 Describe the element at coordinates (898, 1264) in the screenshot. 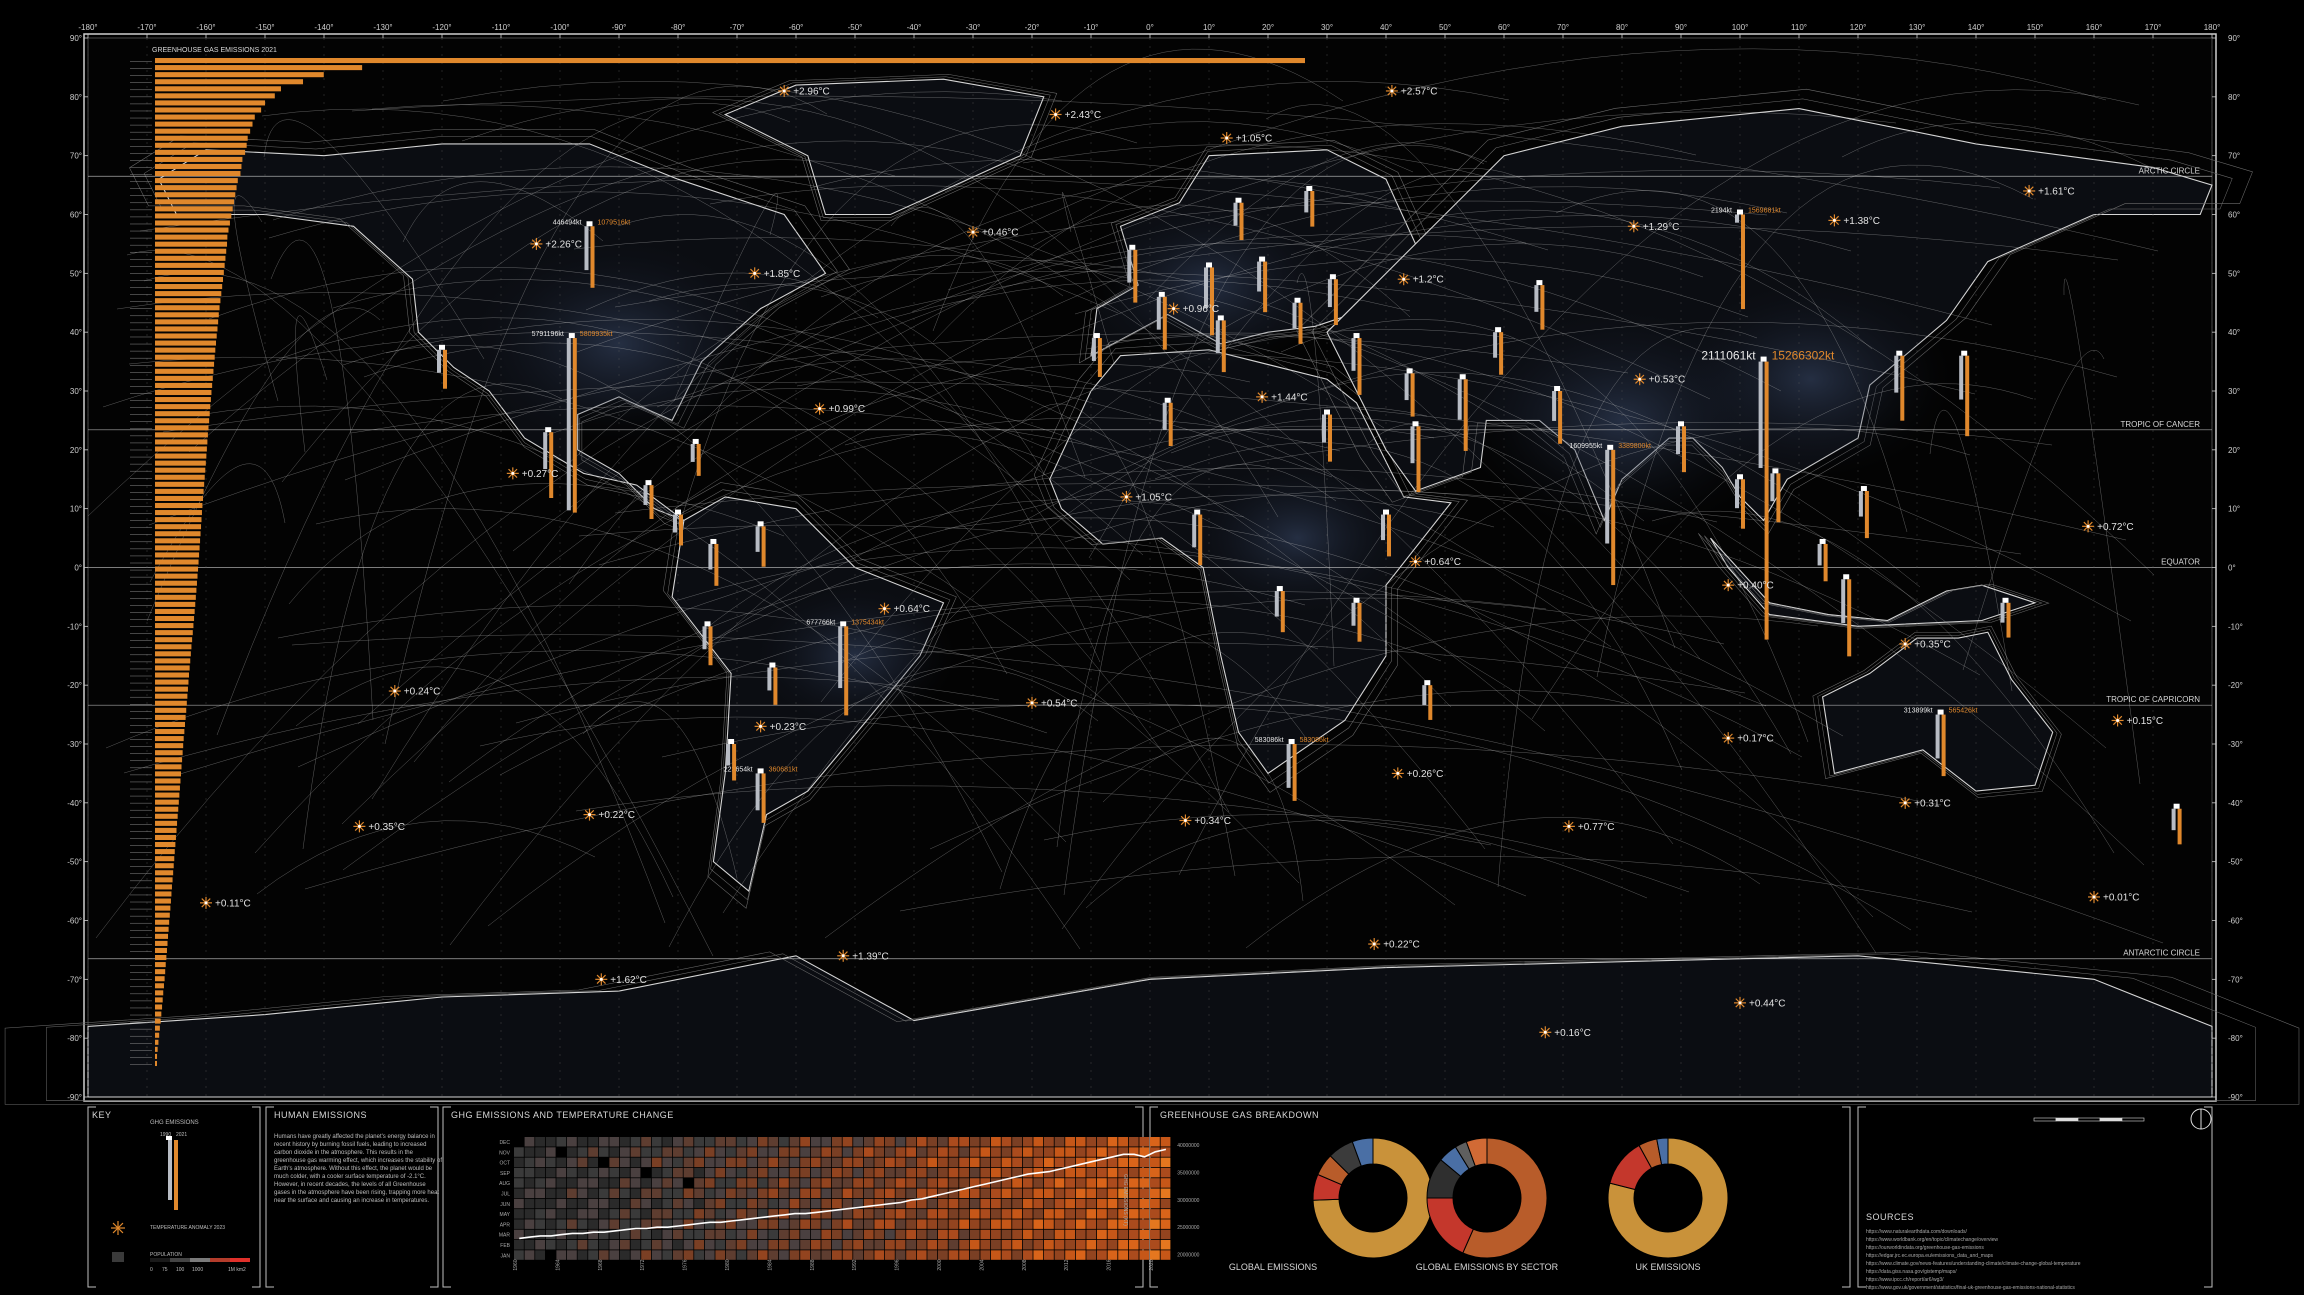

I see `heatmap-col-label: 1996` at that location.